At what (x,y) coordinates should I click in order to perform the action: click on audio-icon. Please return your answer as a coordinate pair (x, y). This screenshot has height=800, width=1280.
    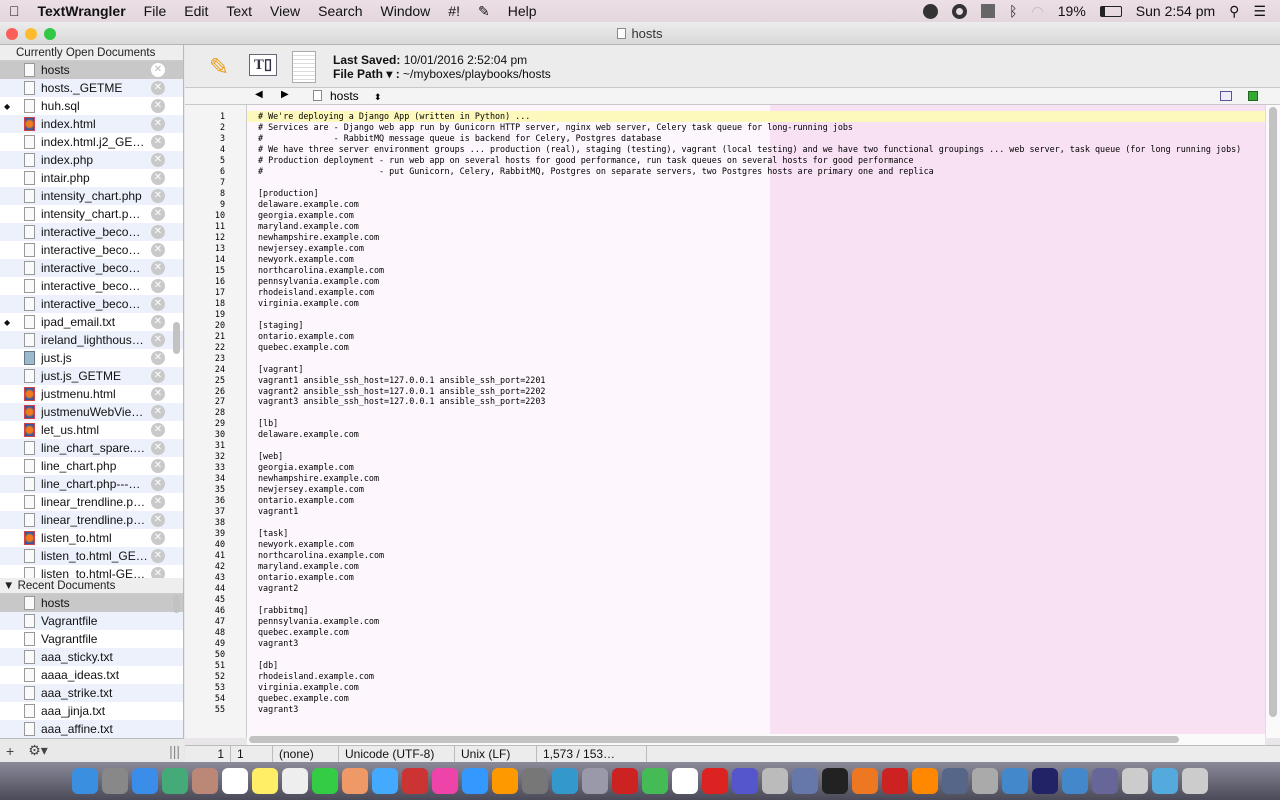
    Looking at the image, I should click on (988, 11).